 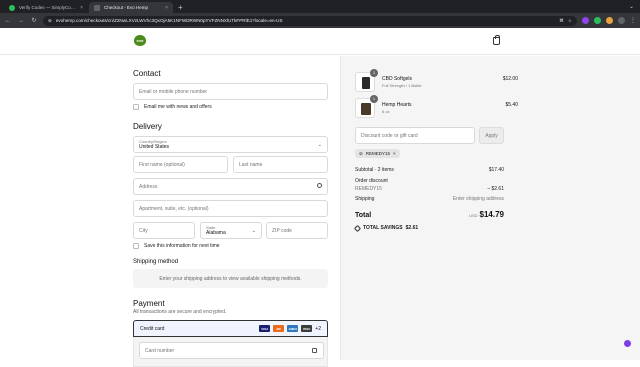 What do you see at coordinates (366, 80) in the screenshot?
I see `product-thumbnail: 1` at bounding box center [366, 80].